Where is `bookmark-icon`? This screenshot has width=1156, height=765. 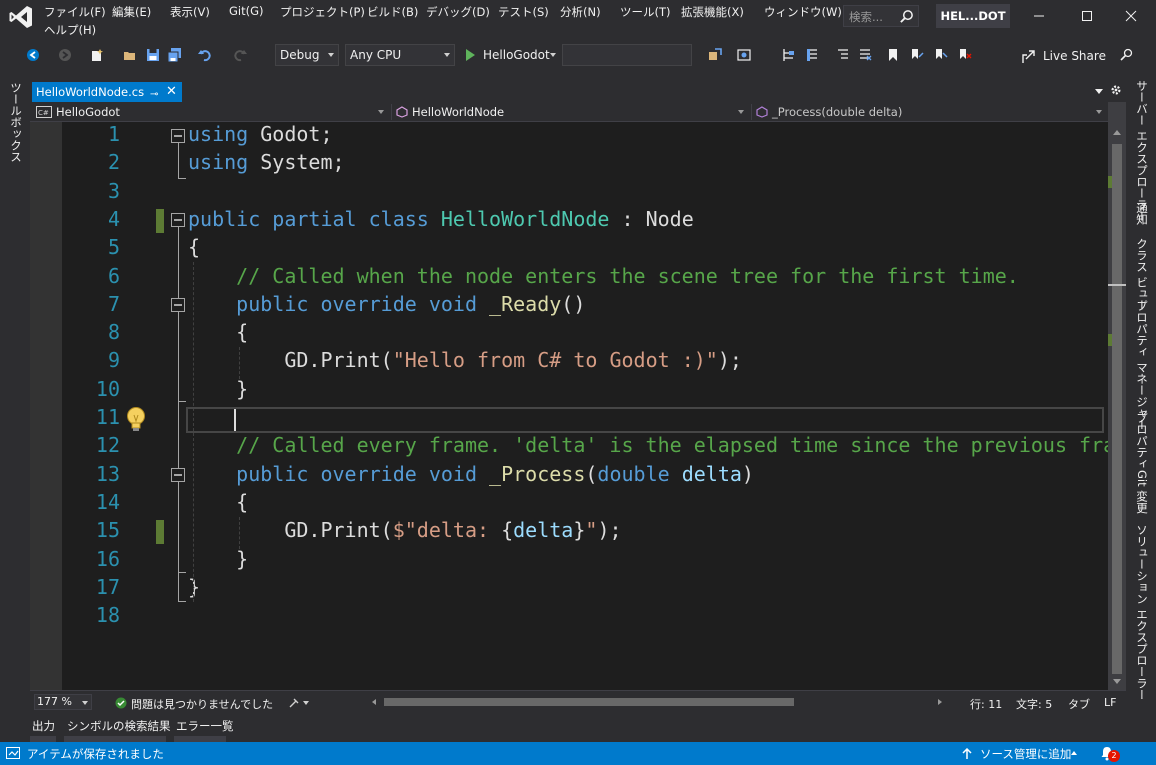
bookmark-icon is located at coordinates (893, 55).